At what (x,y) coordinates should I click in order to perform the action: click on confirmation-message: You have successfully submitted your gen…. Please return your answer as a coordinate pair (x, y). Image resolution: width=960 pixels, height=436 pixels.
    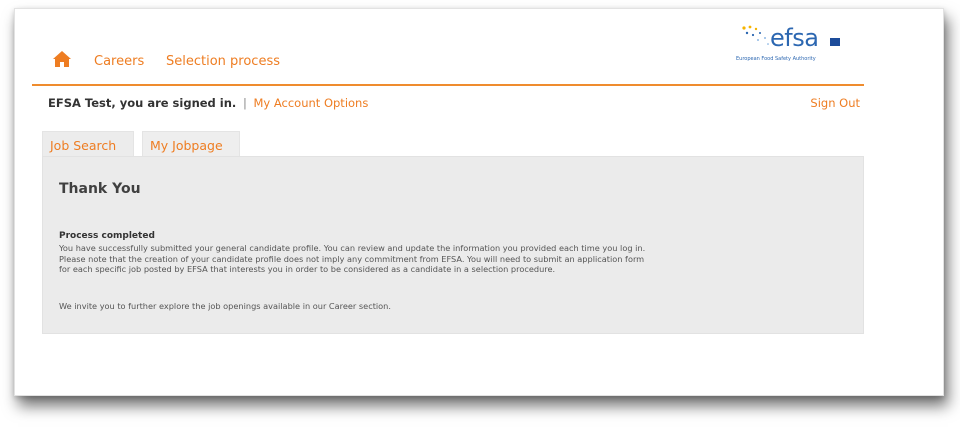
    Looking at the image, I should click on (457, 259).